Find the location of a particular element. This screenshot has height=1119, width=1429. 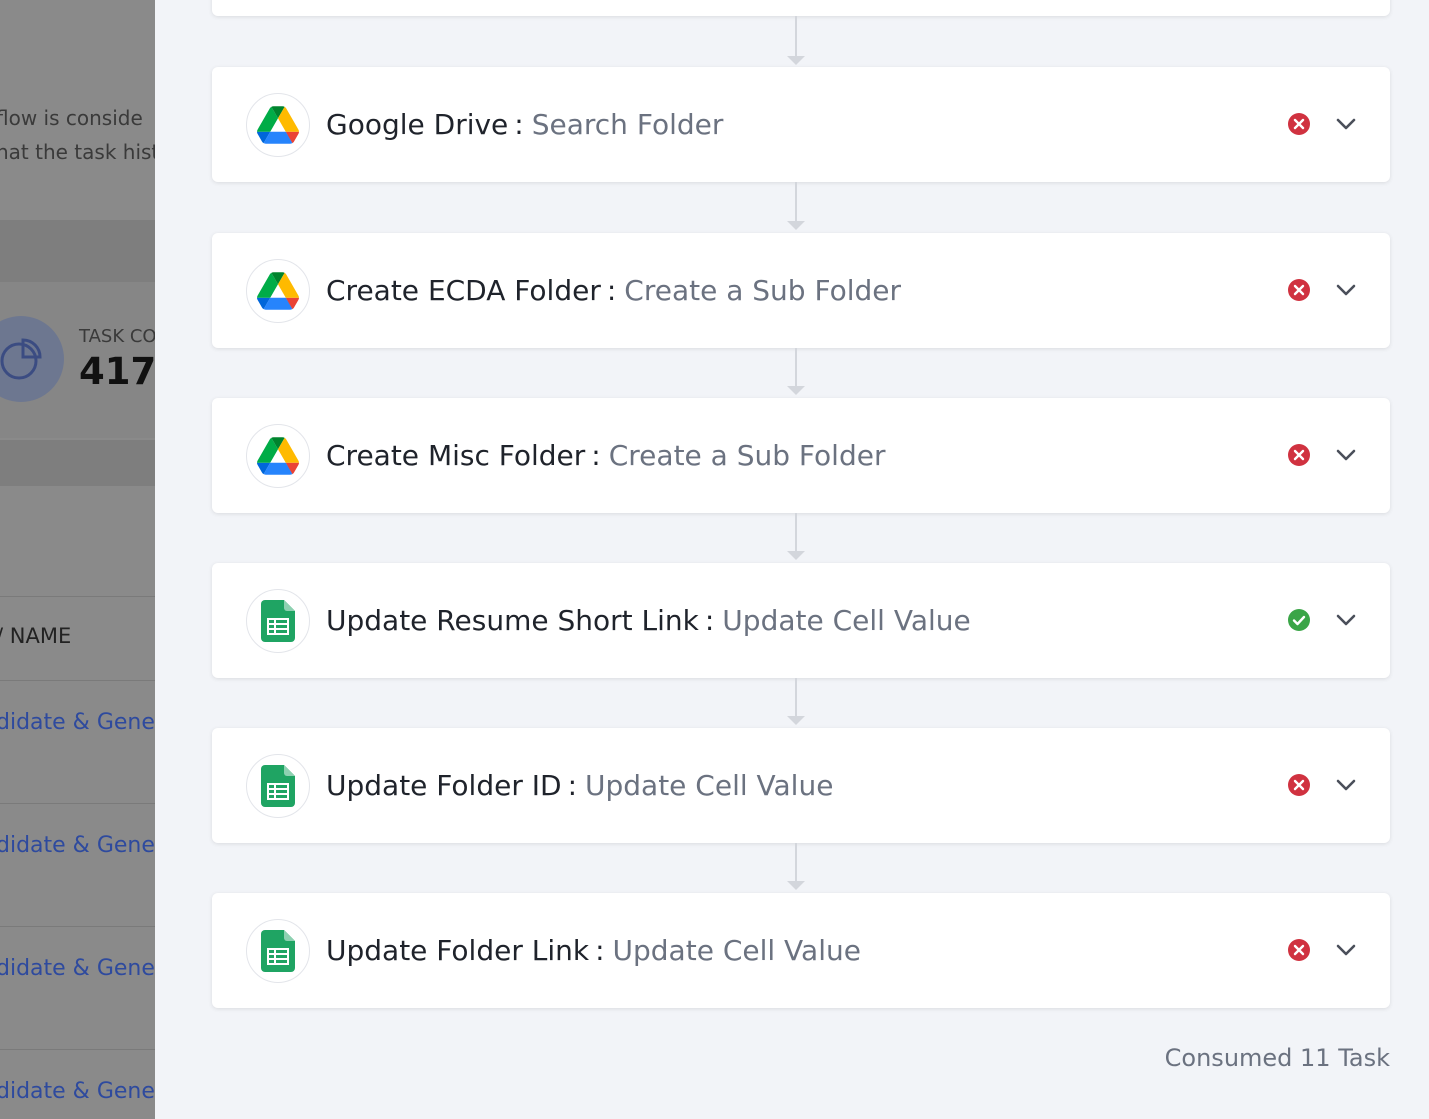

workflow-step-card: Update Folder Link : Update Cell Value is located at coordinates (801, 950).